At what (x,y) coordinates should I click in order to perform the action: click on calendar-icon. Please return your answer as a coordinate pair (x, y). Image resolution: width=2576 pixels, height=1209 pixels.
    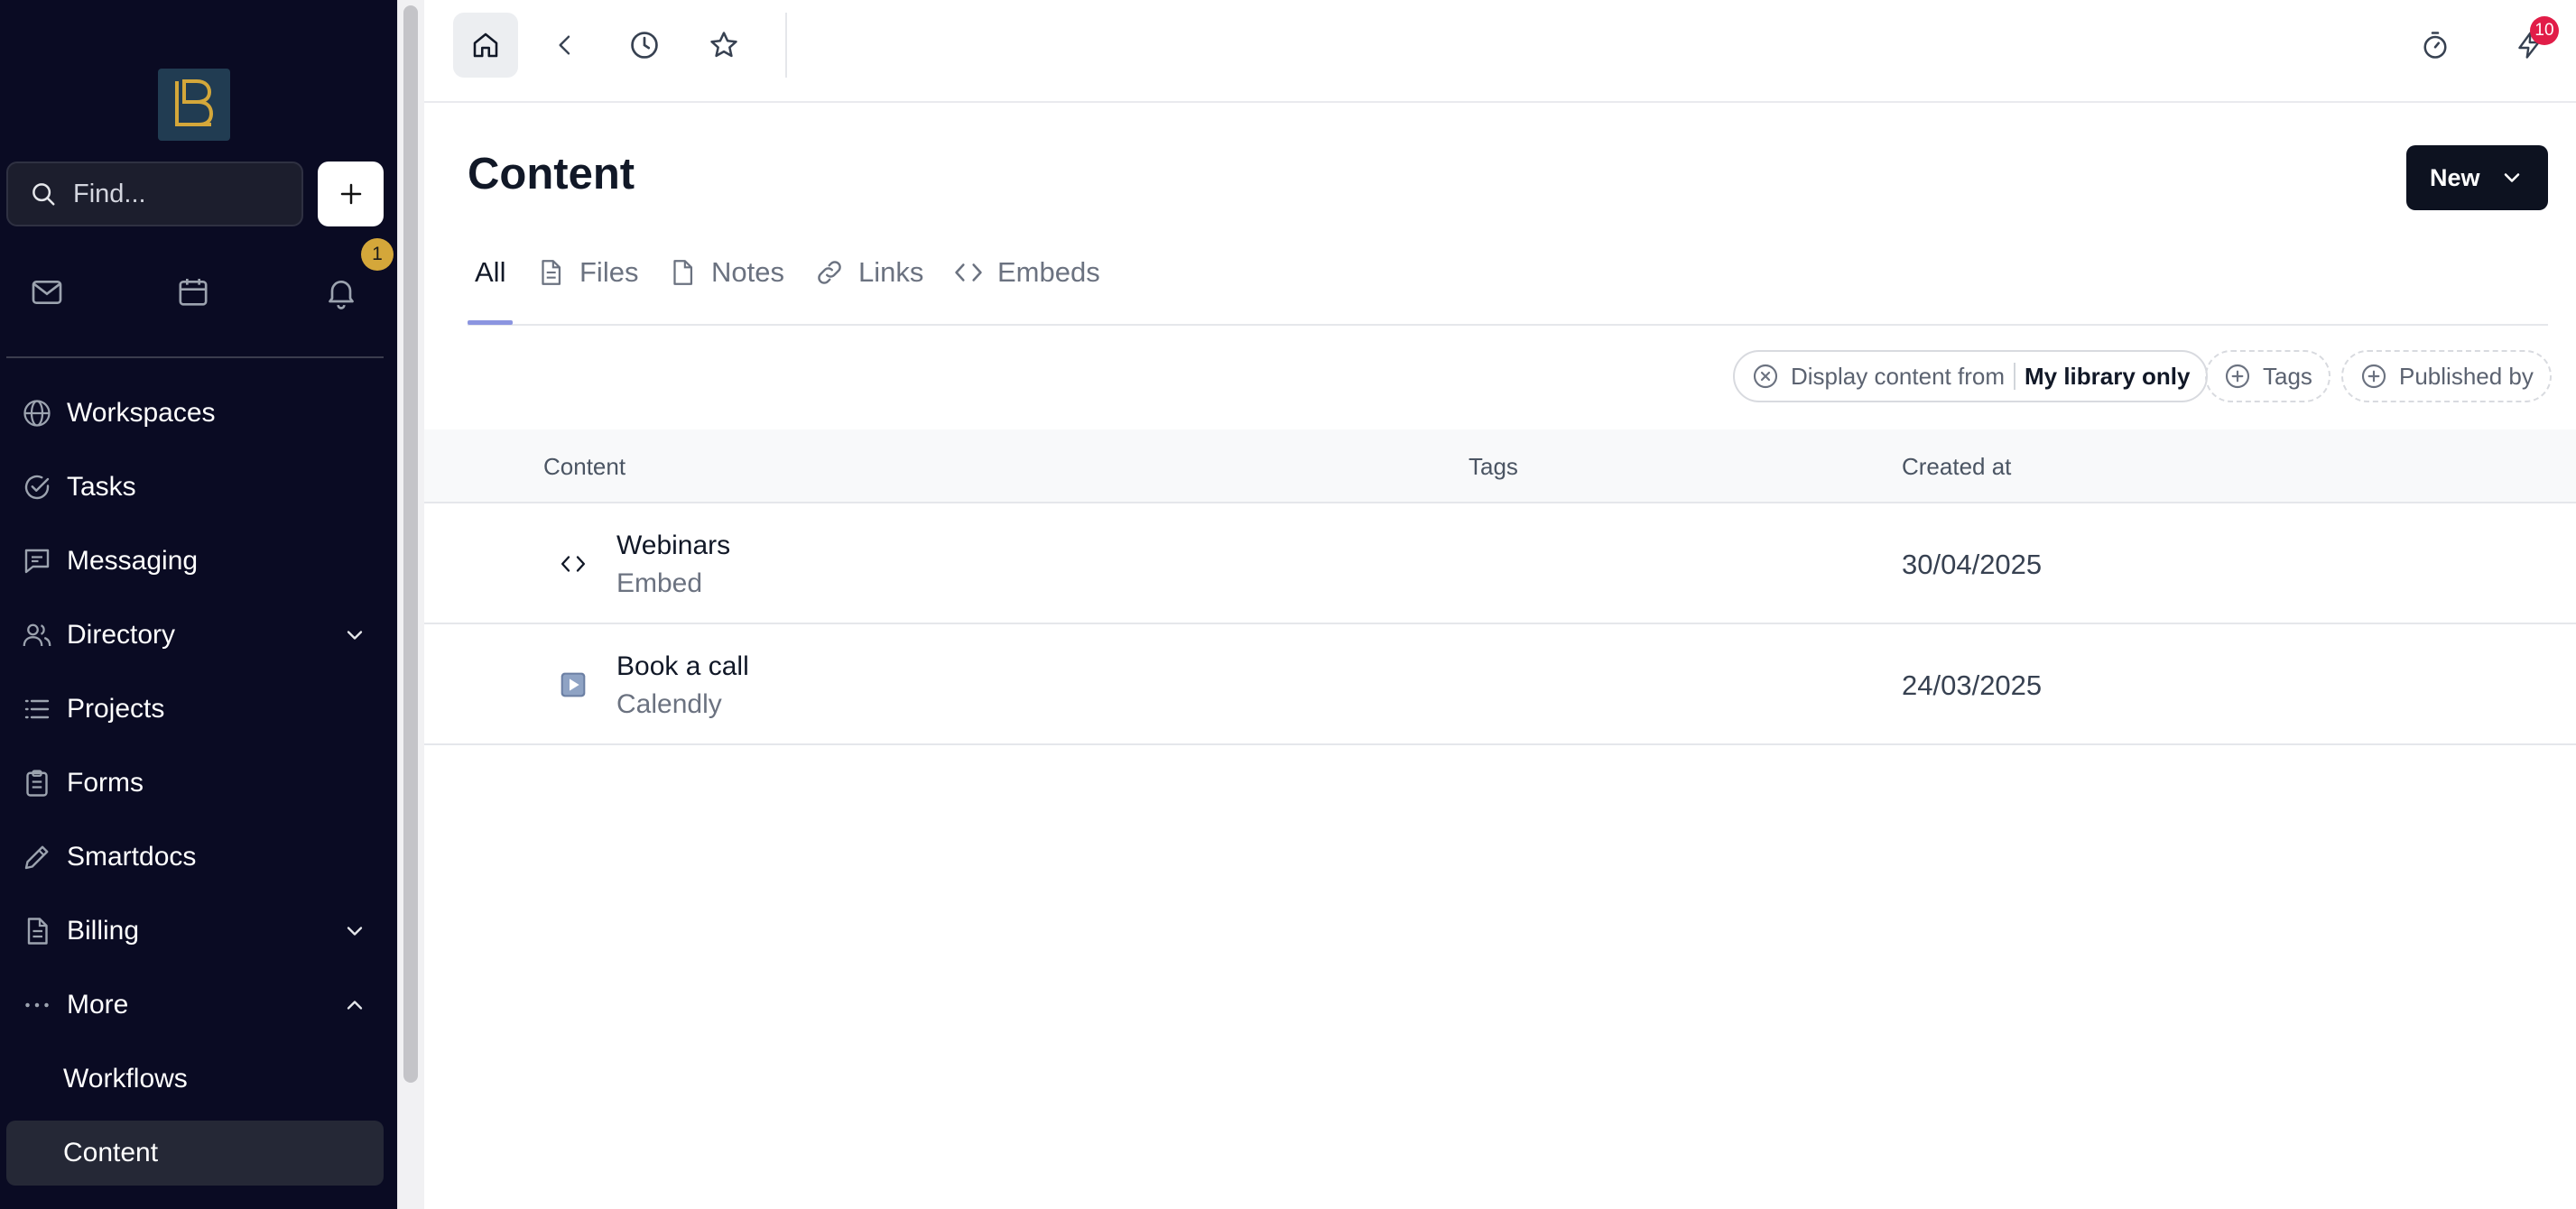
    Looking at the image, I should click on (193, 292).